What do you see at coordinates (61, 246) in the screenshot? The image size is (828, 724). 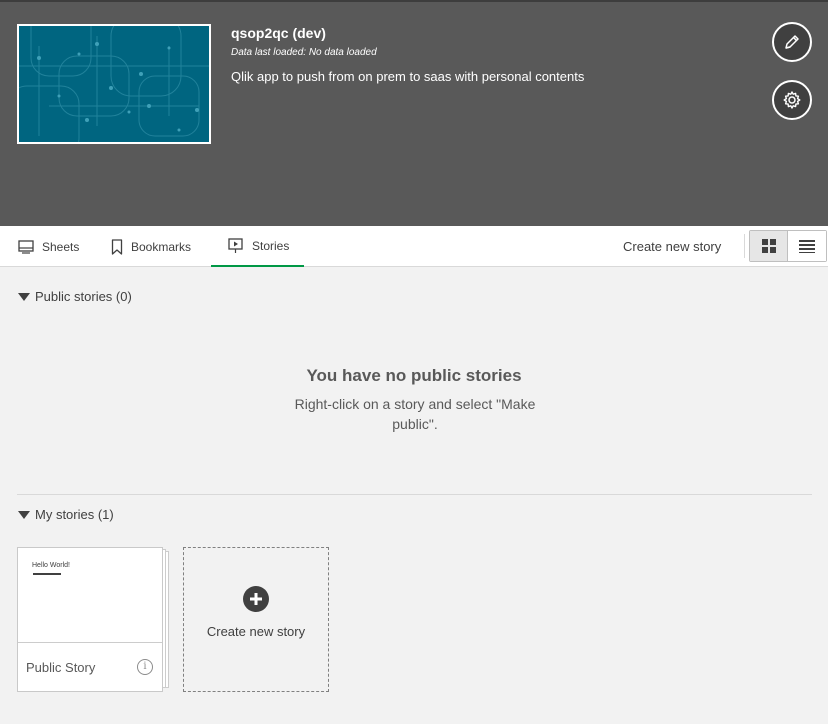 I see `tab-label: Sheets` at bounding box center [61, 246].